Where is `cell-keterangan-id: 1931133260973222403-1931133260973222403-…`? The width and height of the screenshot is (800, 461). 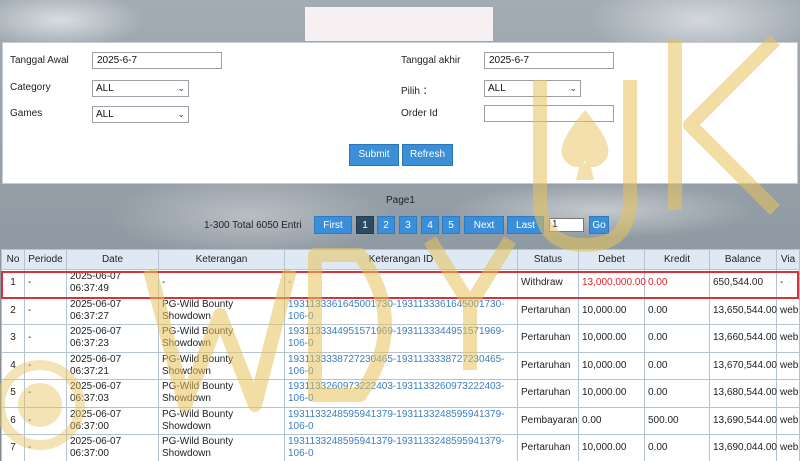 cell-keterangan-id: 1931133260973222403-1931133260973222403-… is located at coordinates (401, 393).